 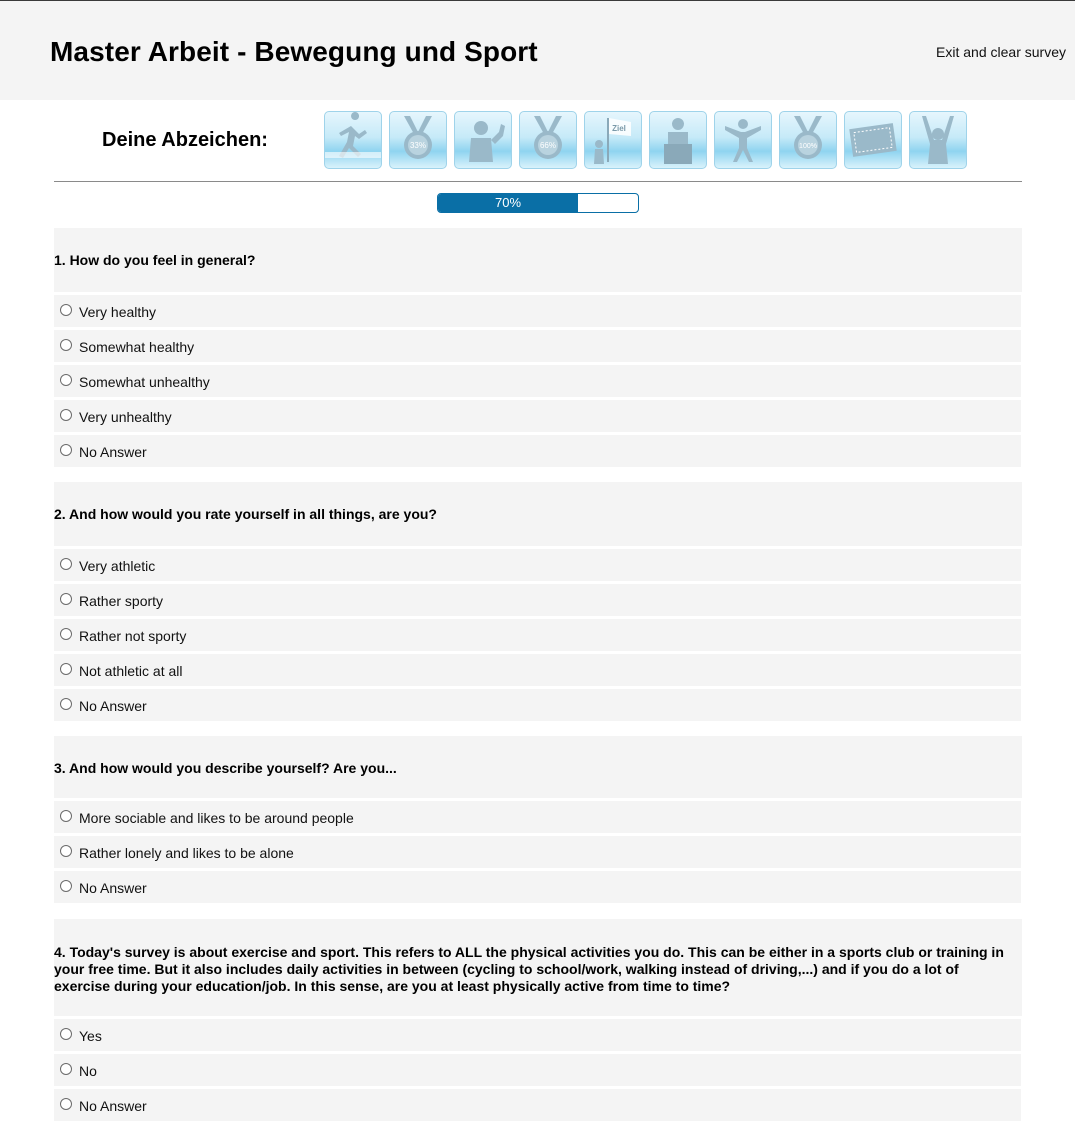 I want to click on thumbs-up-figure-badge-icon, so click(x=483, y=140).